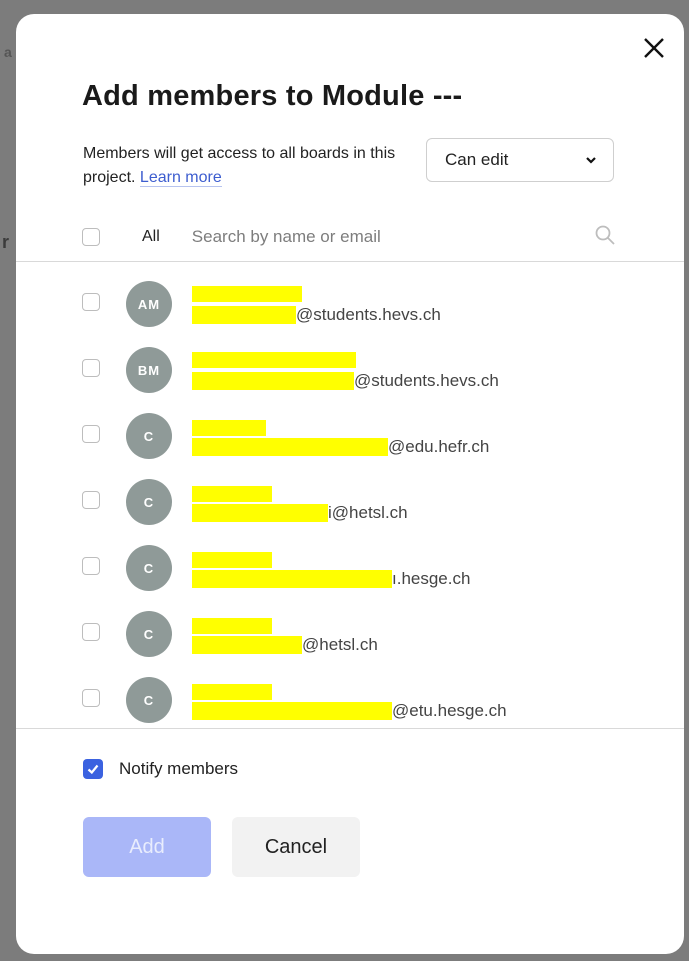 The image size is (689, 961). I want to click on avatar: BM, so click(149, 370).